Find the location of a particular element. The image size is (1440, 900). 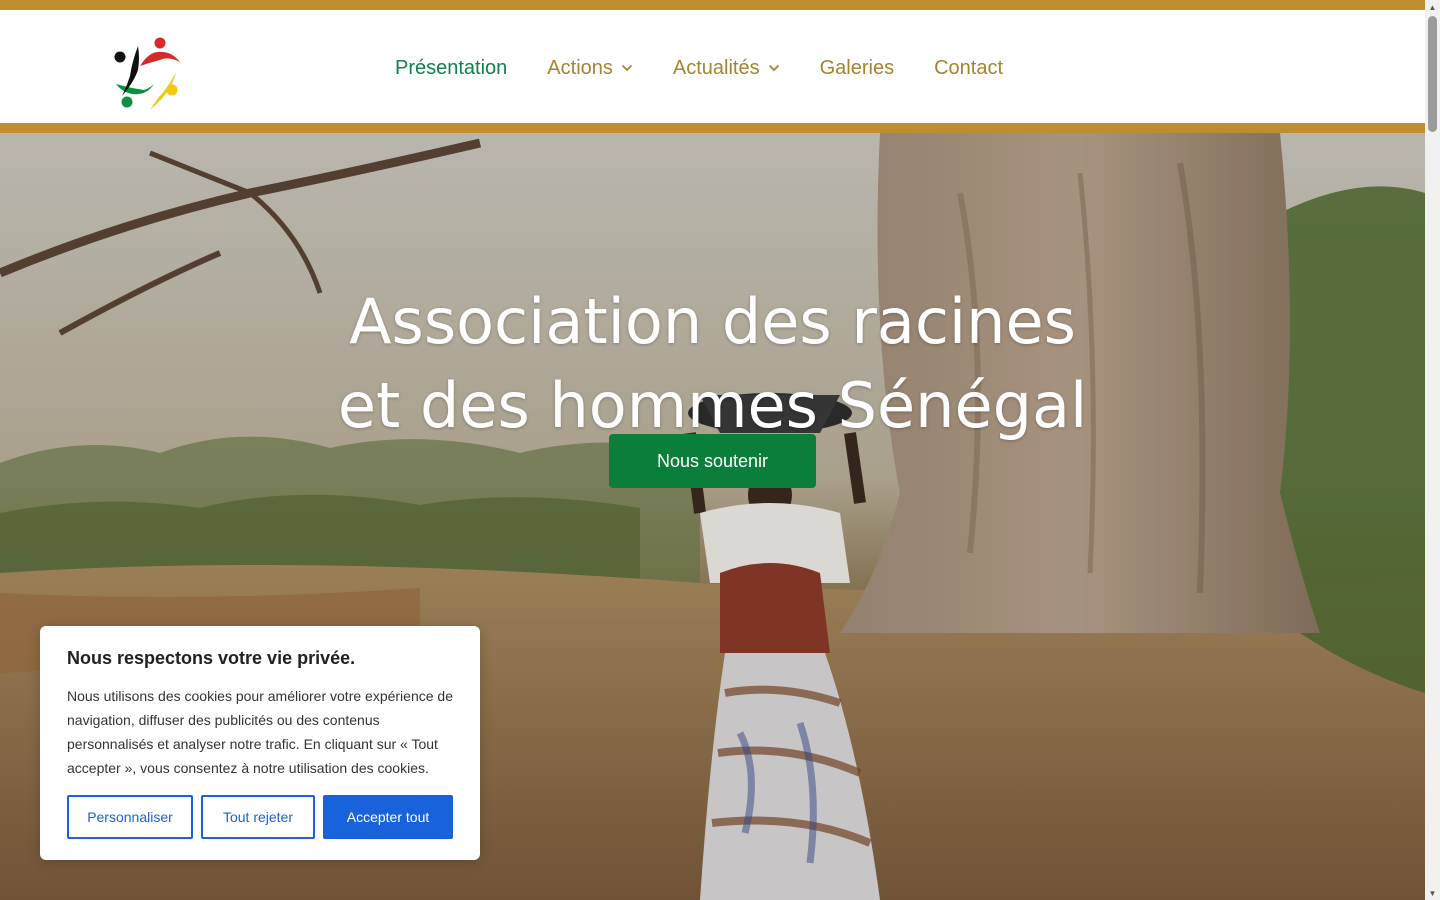

nav-item-galeries: Galeries is located at coordinates (857, 68).